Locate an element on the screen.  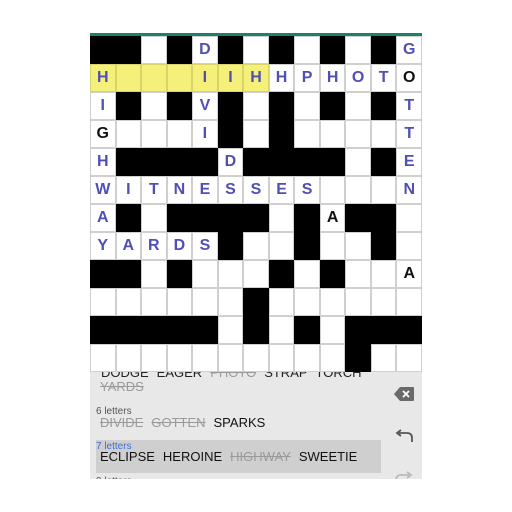
backspace-button is located at coordinates (404, 394).